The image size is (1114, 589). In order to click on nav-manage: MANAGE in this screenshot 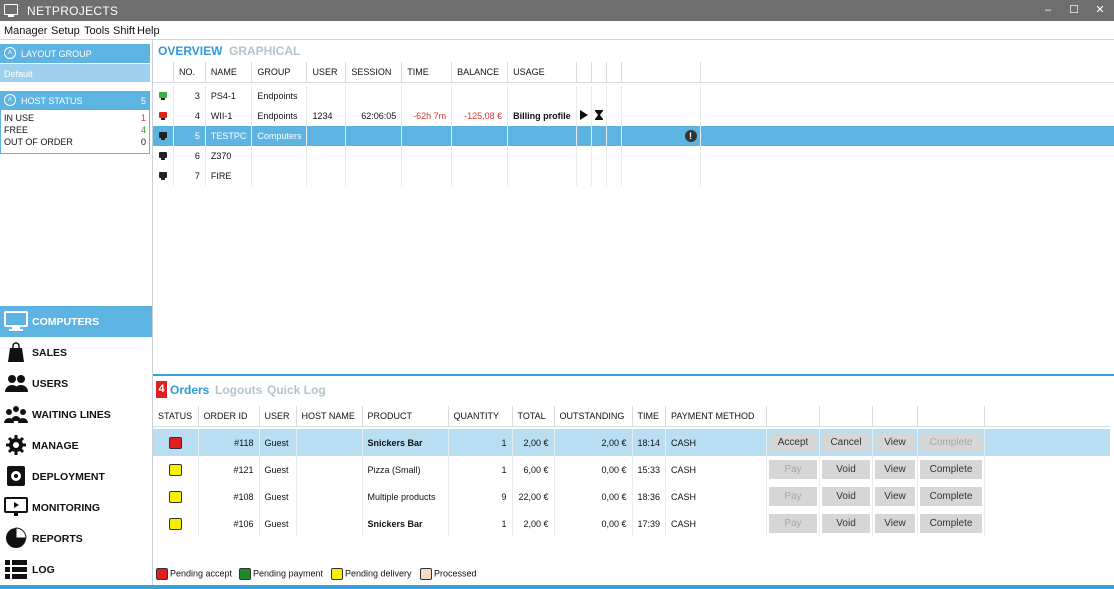, I will do `click(76, 445)`.